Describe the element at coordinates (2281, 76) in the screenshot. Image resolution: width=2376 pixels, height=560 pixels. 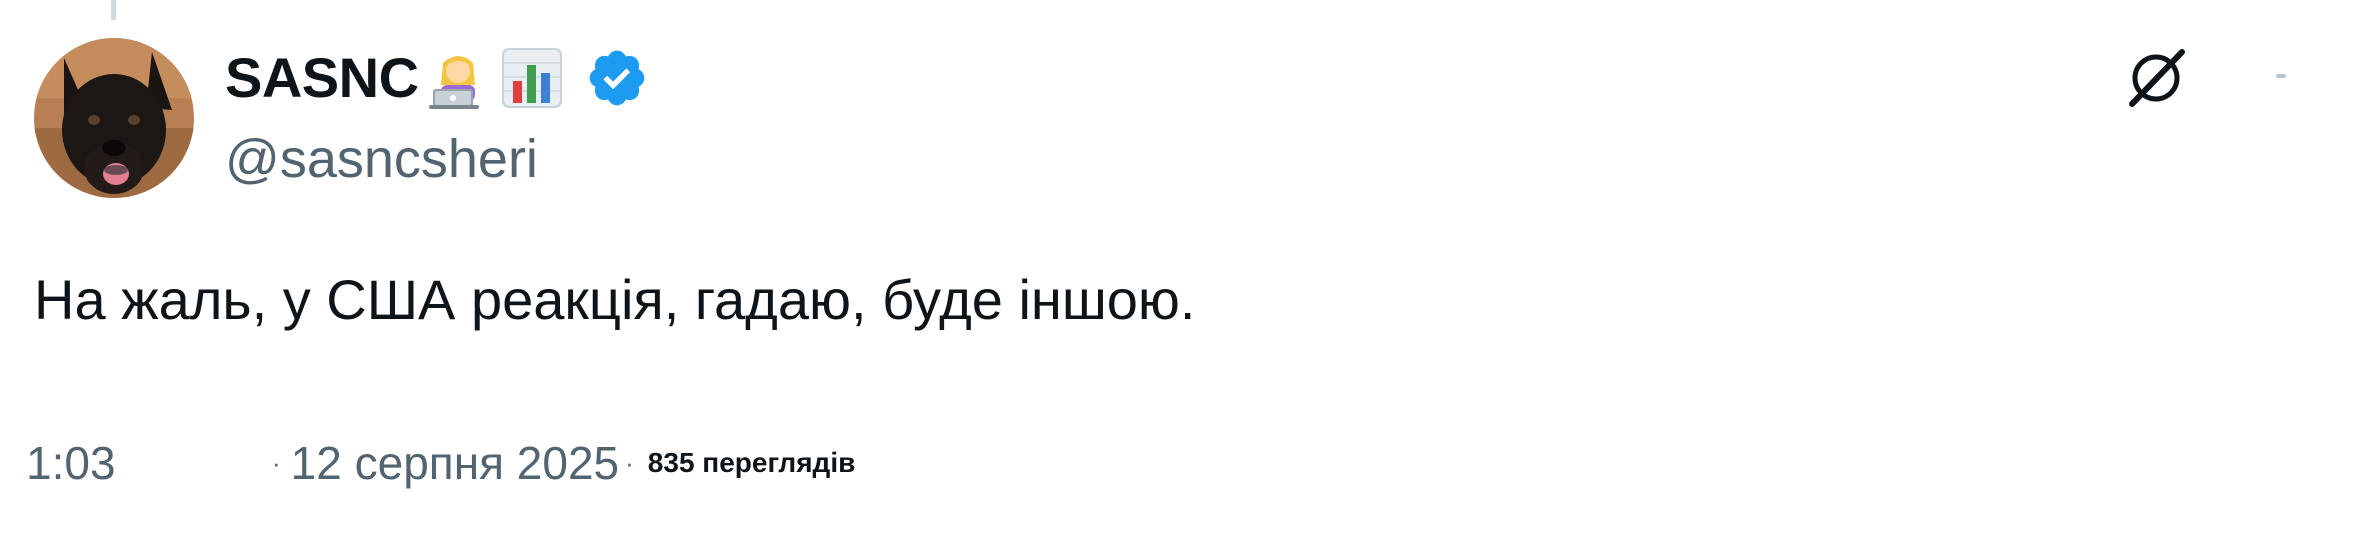
I see `more-options-icon` at that location.